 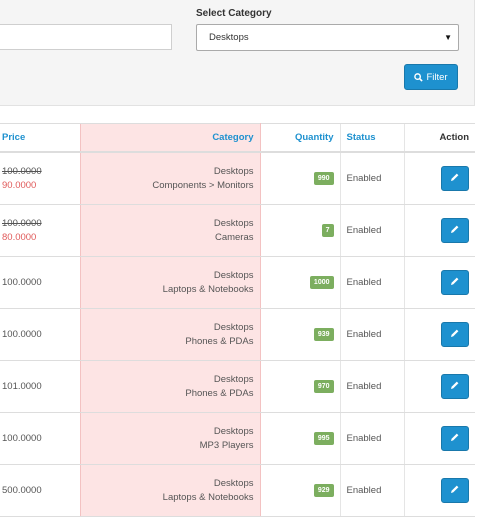 I want to click on table-header-row: Price Category Quantity Status Action, so click(x=237, y=138).